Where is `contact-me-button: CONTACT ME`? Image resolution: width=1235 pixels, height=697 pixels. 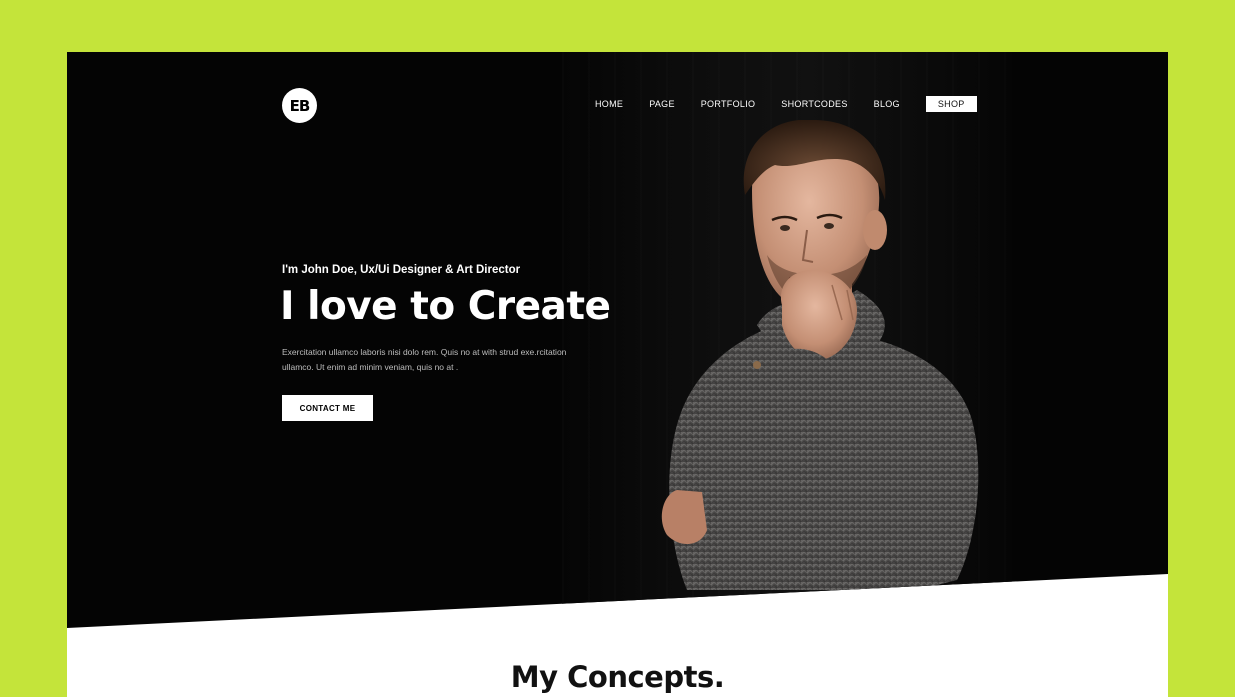 contact-me-button: CONTACT ME is located at coordinates (327, 408).